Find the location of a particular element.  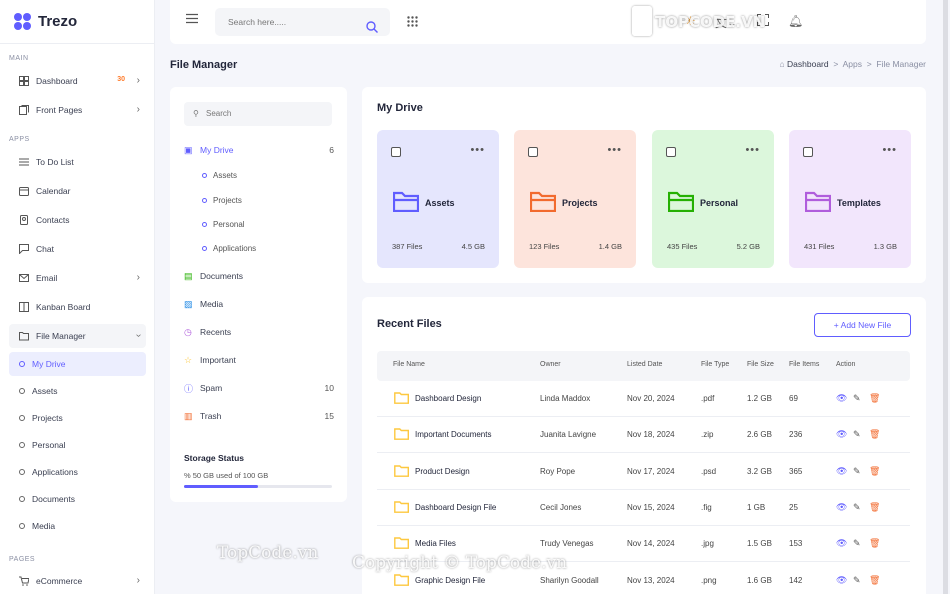

sidebar-item-todo: To Do List is located at coordinates (77, 162).